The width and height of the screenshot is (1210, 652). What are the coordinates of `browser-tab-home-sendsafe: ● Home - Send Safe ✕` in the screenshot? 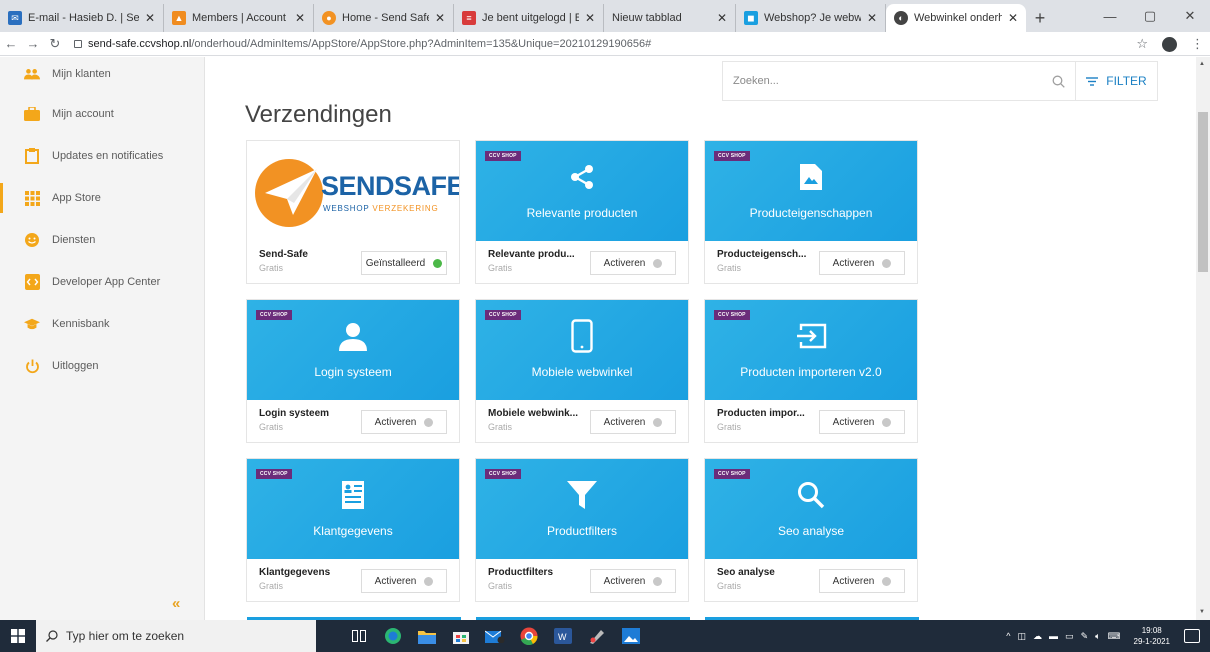 It's located at (384, 18).